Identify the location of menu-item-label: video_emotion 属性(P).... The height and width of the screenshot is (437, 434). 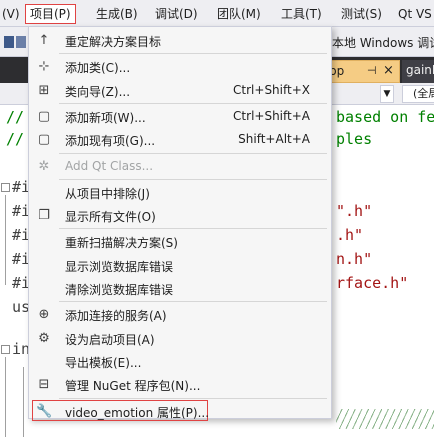
(137, 412).